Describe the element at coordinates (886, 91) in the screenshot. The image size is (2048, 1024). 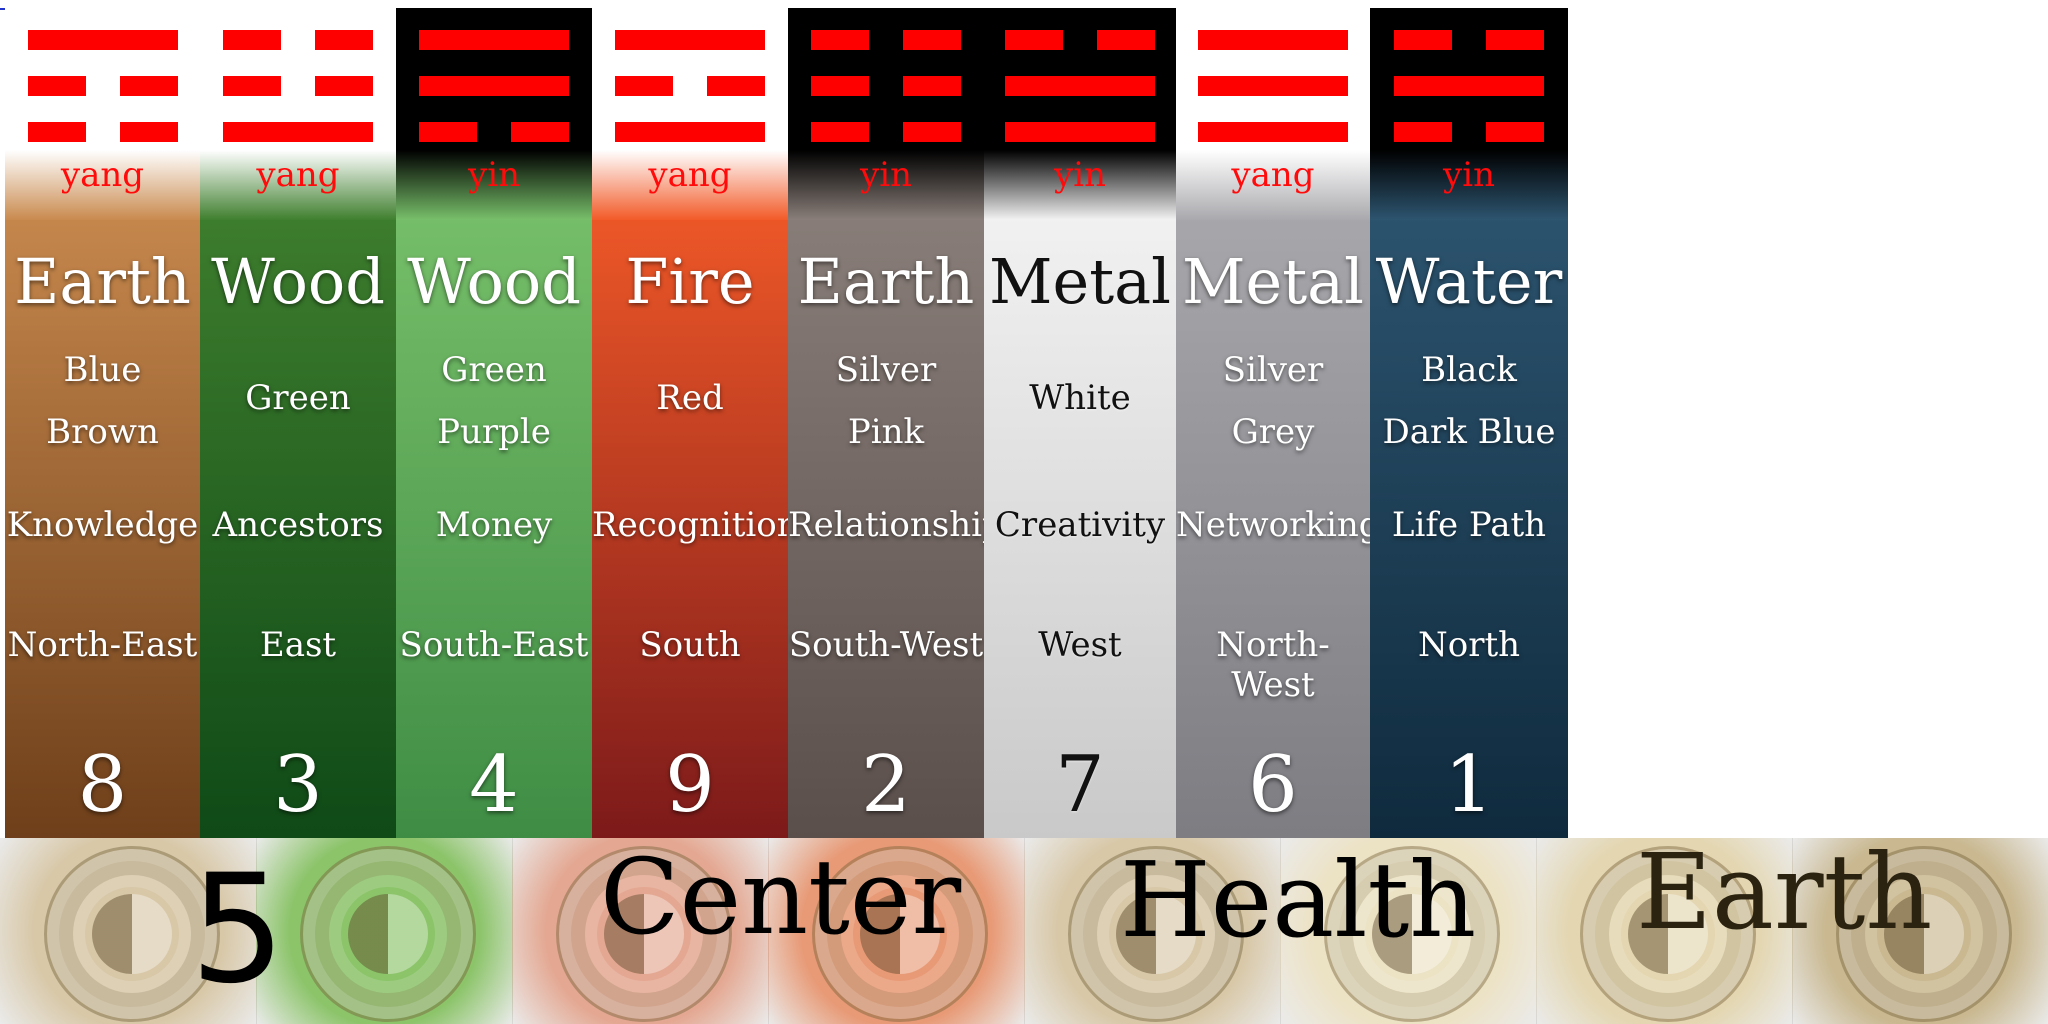
I see `trigram-earth-icon` at that location.